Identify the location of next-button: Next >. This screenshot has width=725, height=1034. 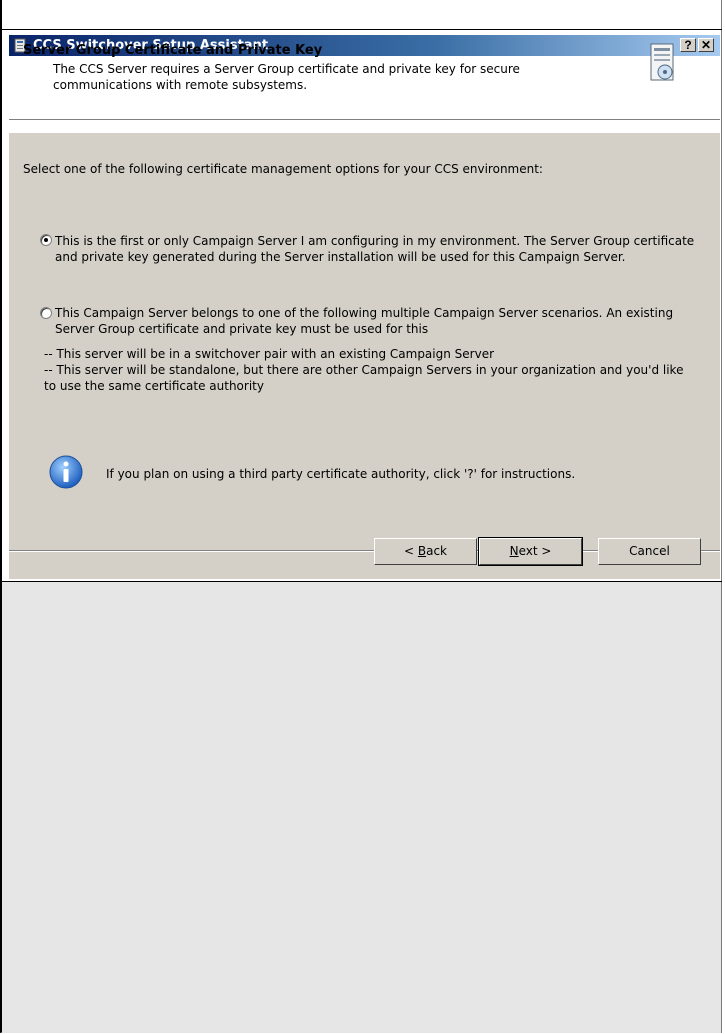
(530, 551).